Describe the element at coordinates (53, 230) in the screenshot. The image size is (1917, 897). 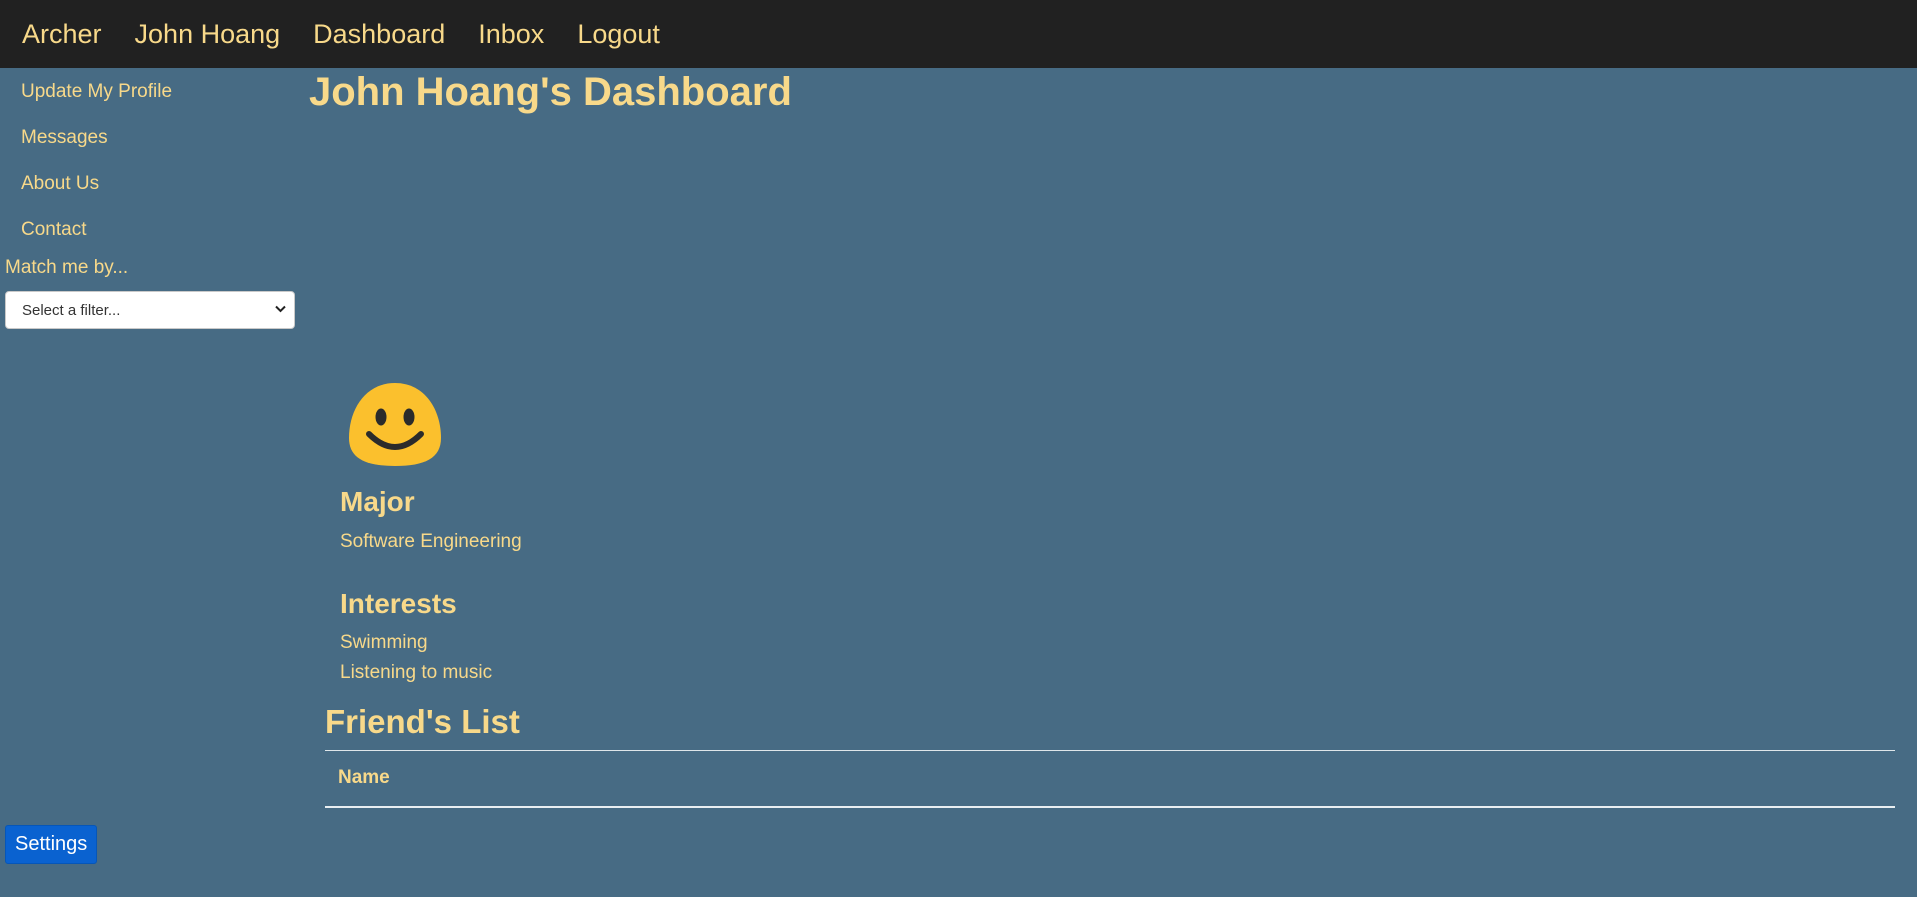
I see `sidebar-item-contact: Contact` at that location.